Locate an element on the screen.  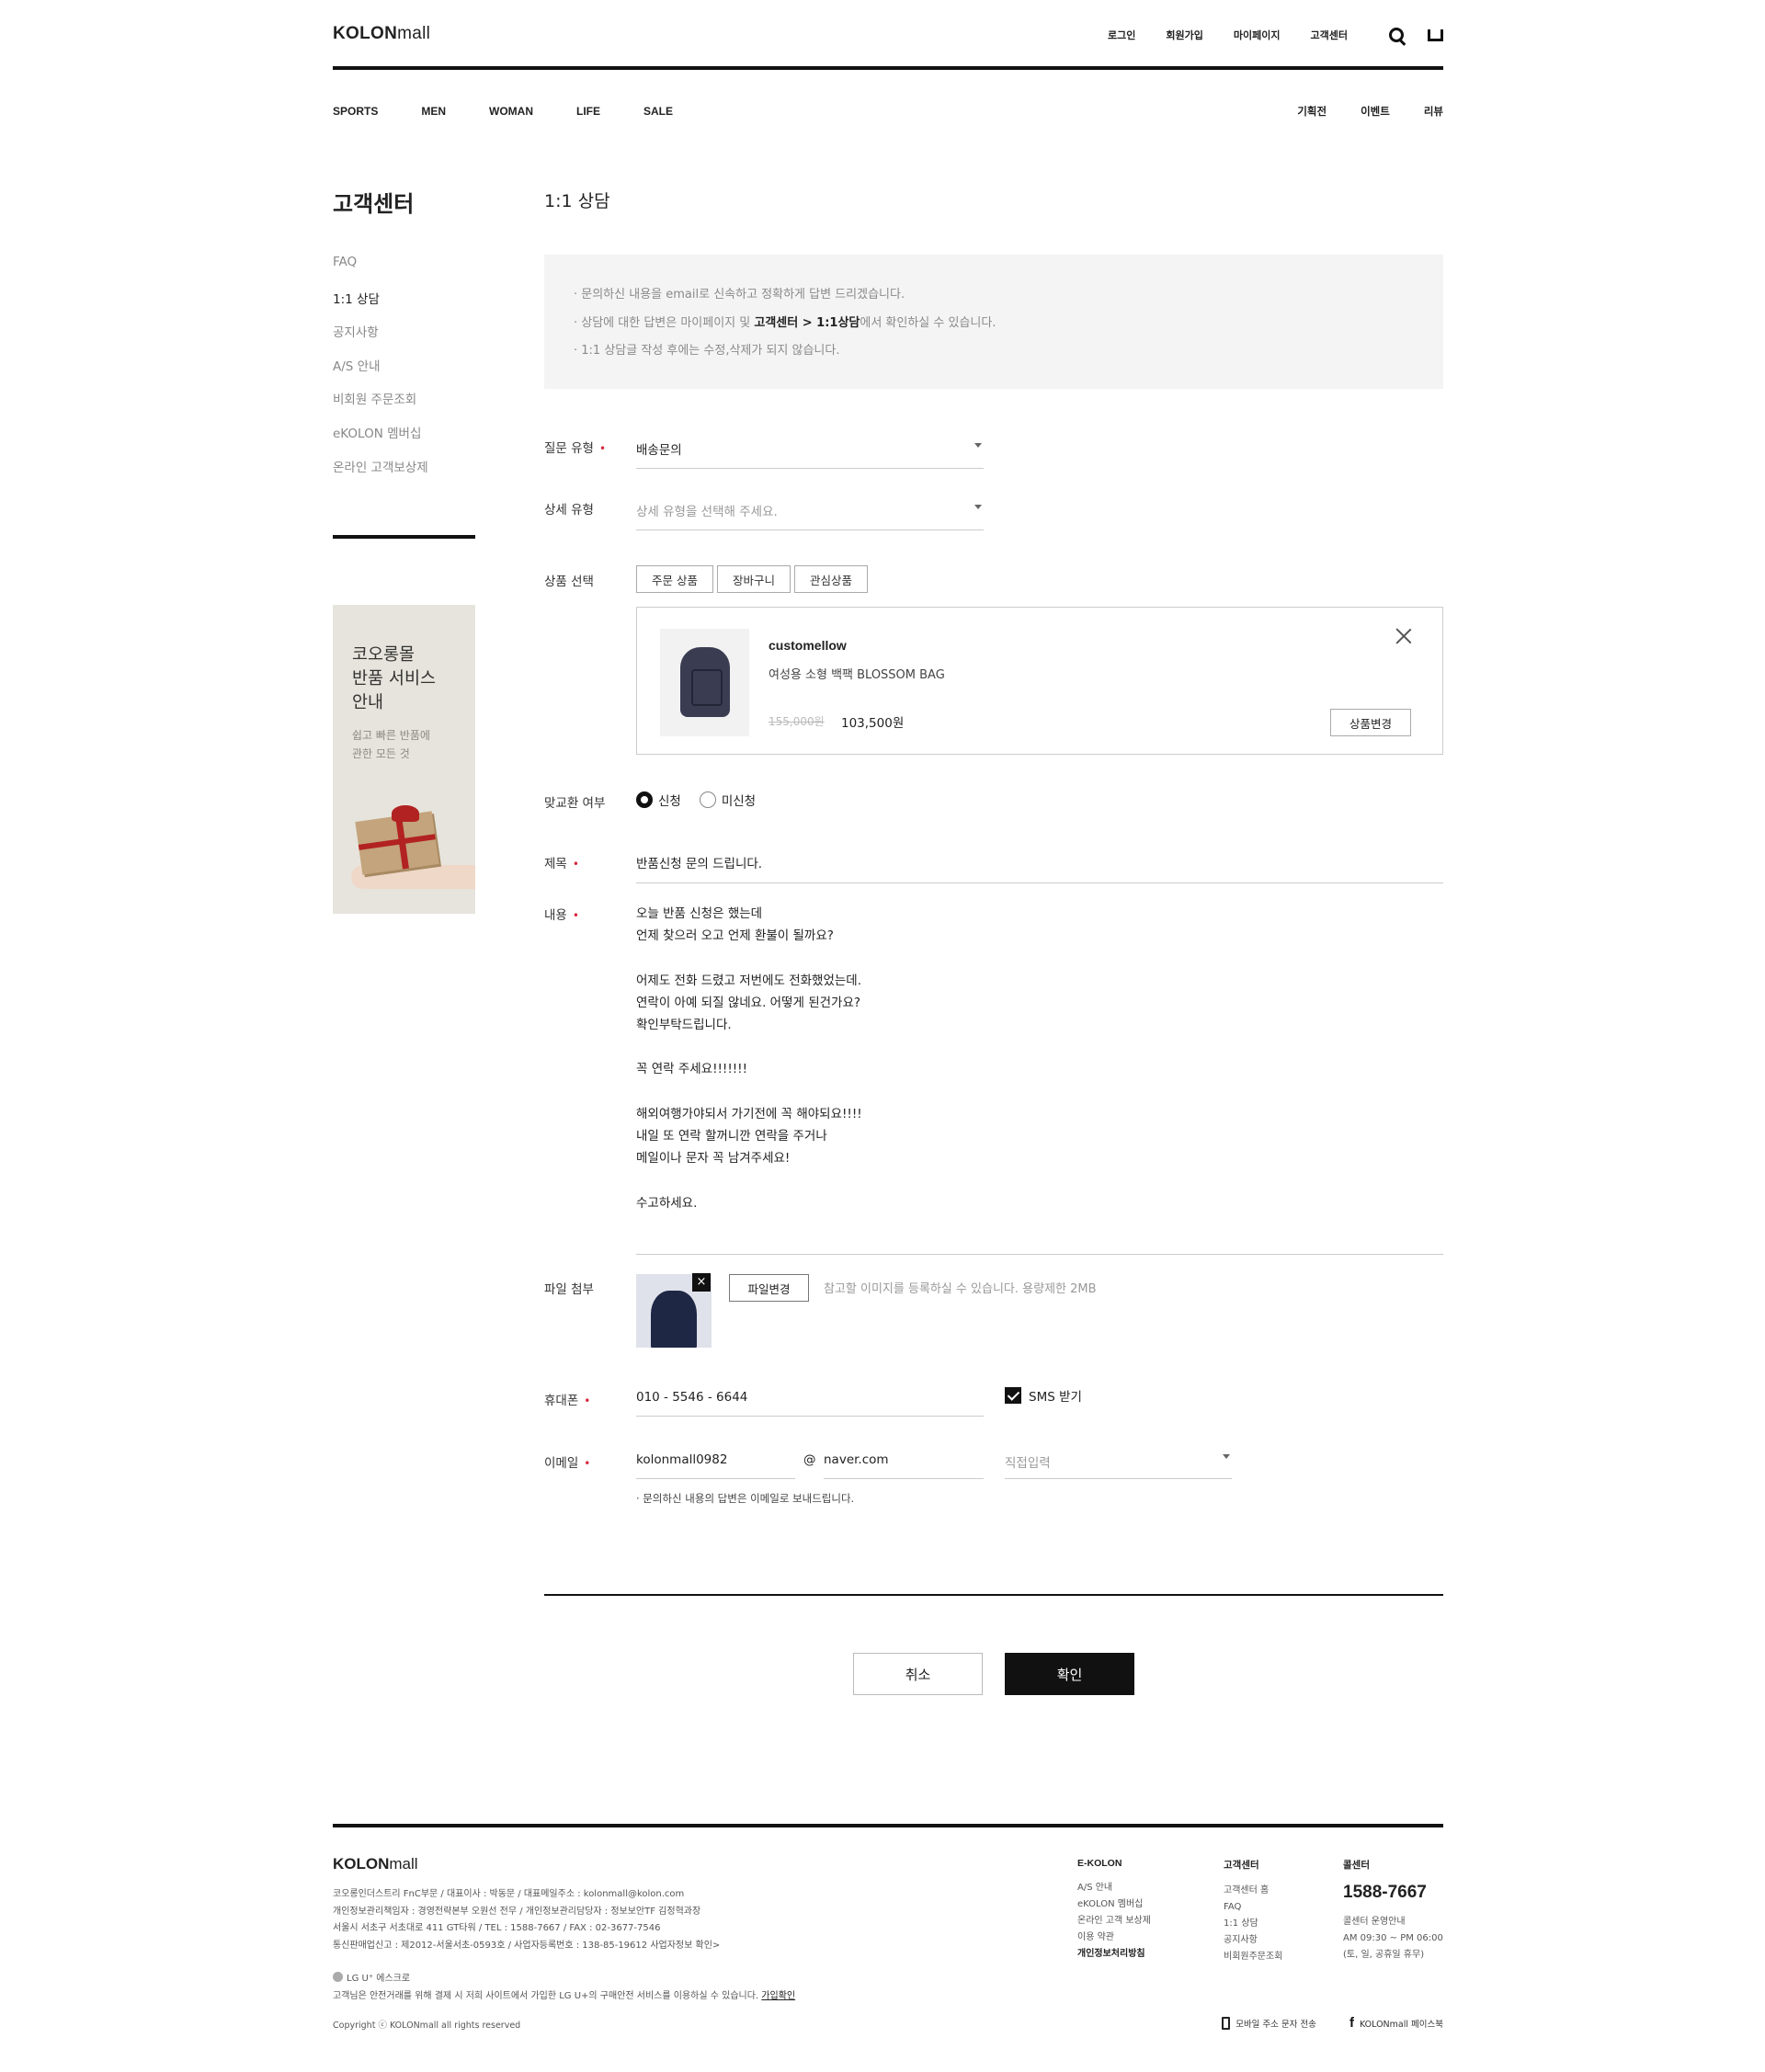
nav-sale: SALE is located at coordinates (658, 112).